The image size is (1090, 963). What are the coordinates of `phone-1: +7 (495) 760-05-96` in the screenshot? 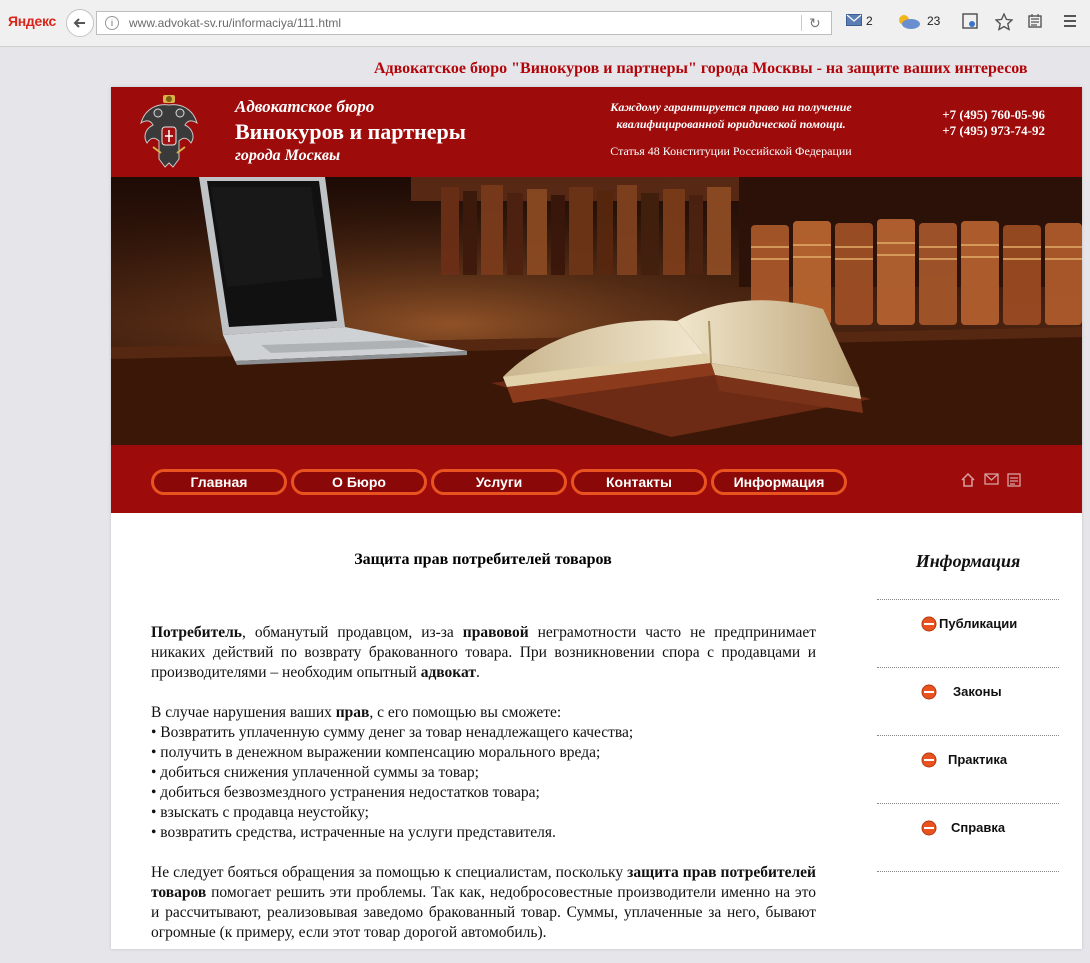 It's located at (993, 114).